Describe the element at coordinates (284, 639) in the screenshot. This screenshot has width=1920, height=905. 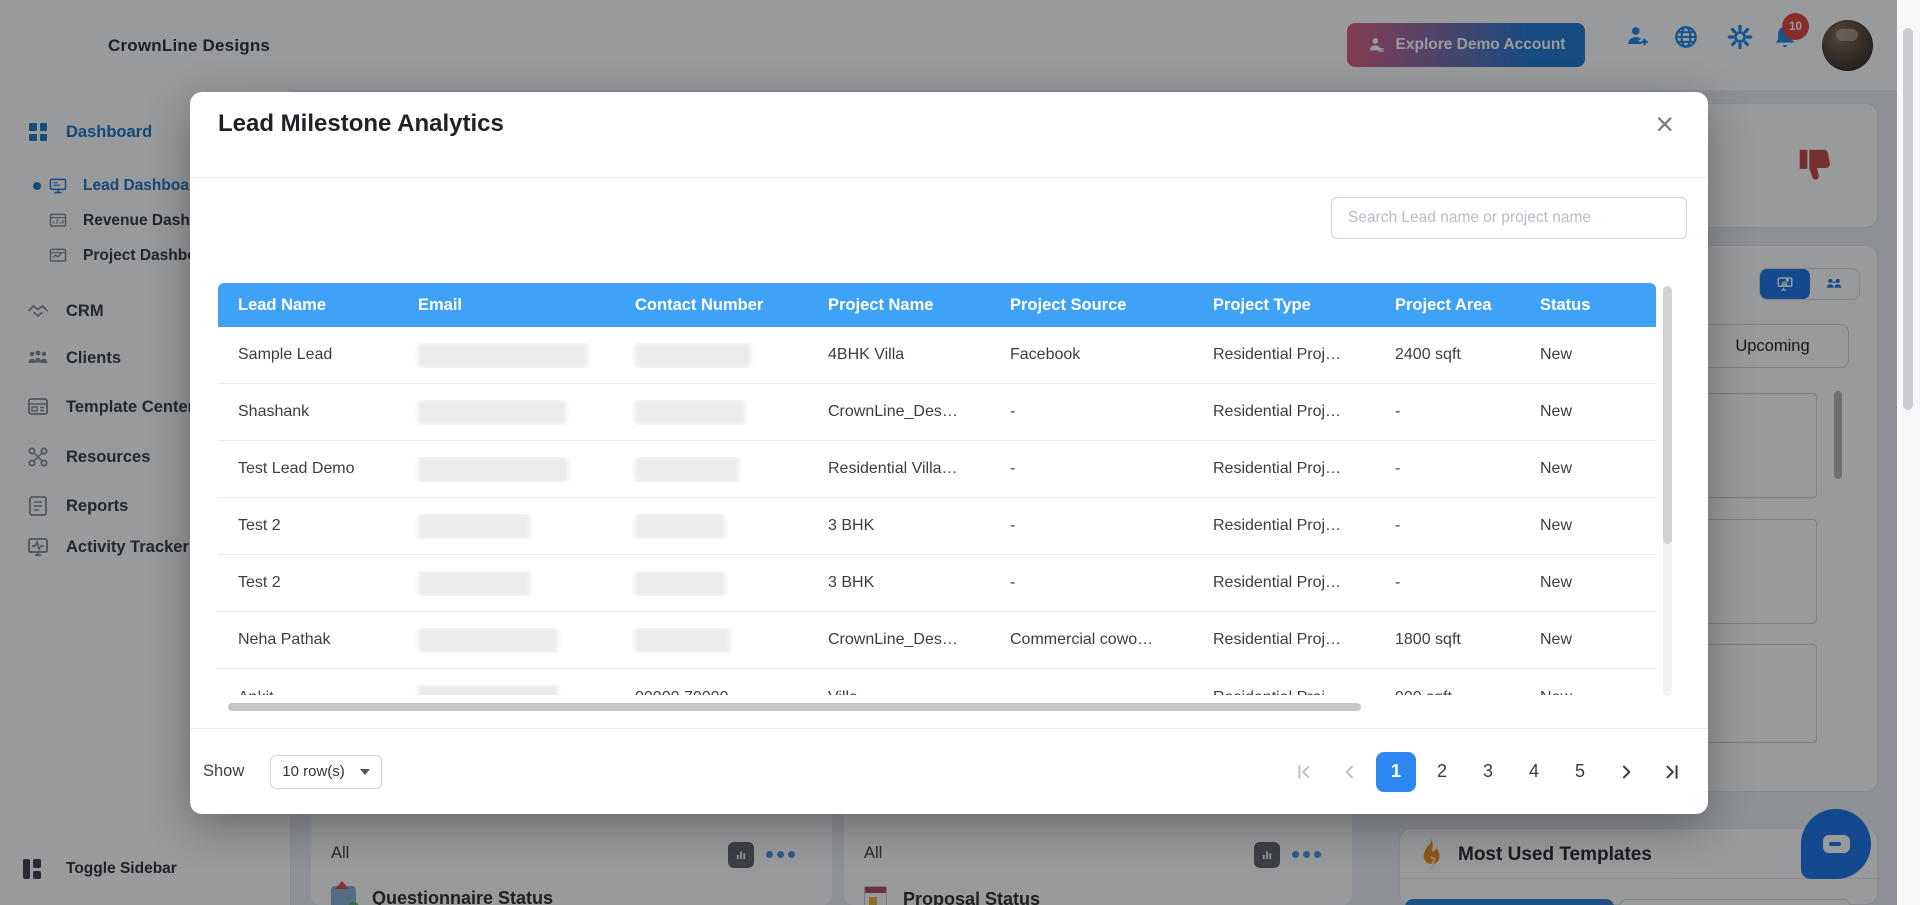
I see `cell-lead-name: Neha Pathak` at that location.